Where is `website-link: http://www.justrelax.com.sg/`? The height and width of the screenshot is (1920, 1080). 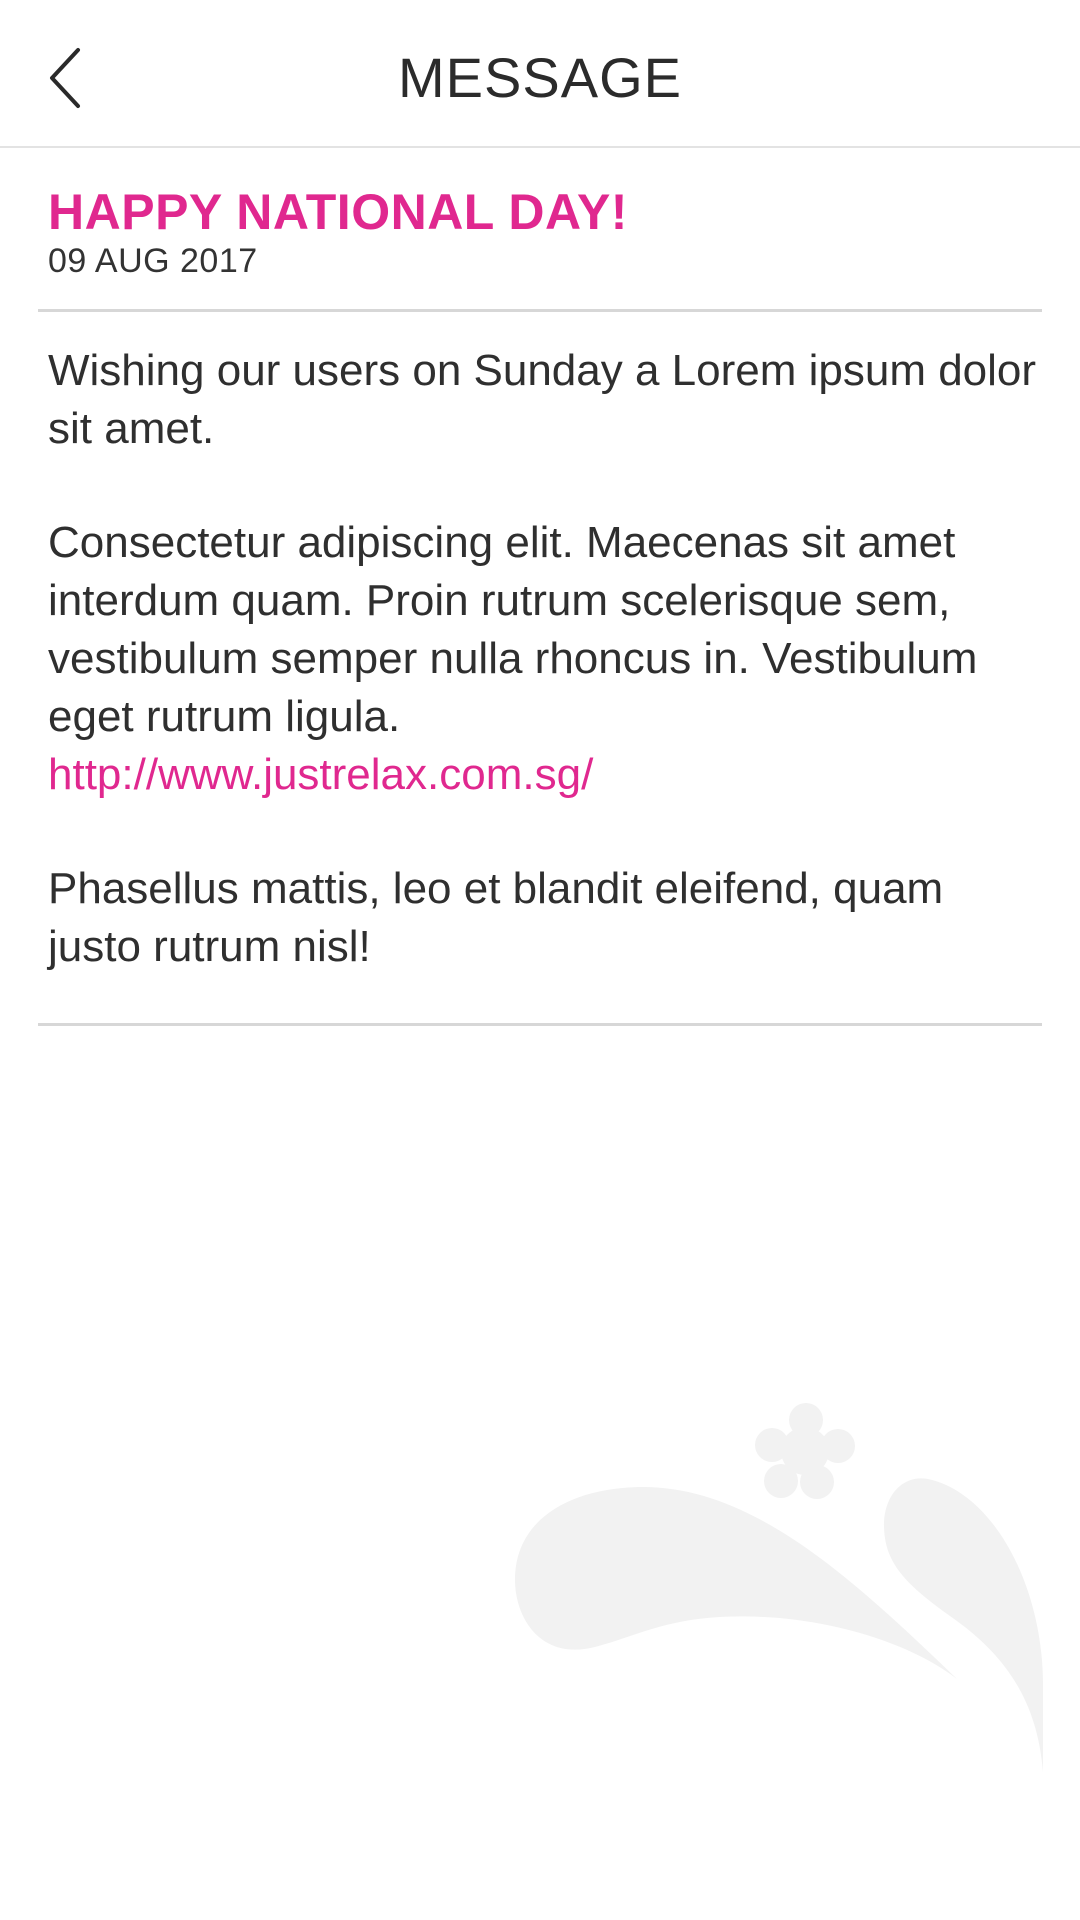 website-link: http://www.justrelax.com.sg/ is located at coordinates (320, 775).